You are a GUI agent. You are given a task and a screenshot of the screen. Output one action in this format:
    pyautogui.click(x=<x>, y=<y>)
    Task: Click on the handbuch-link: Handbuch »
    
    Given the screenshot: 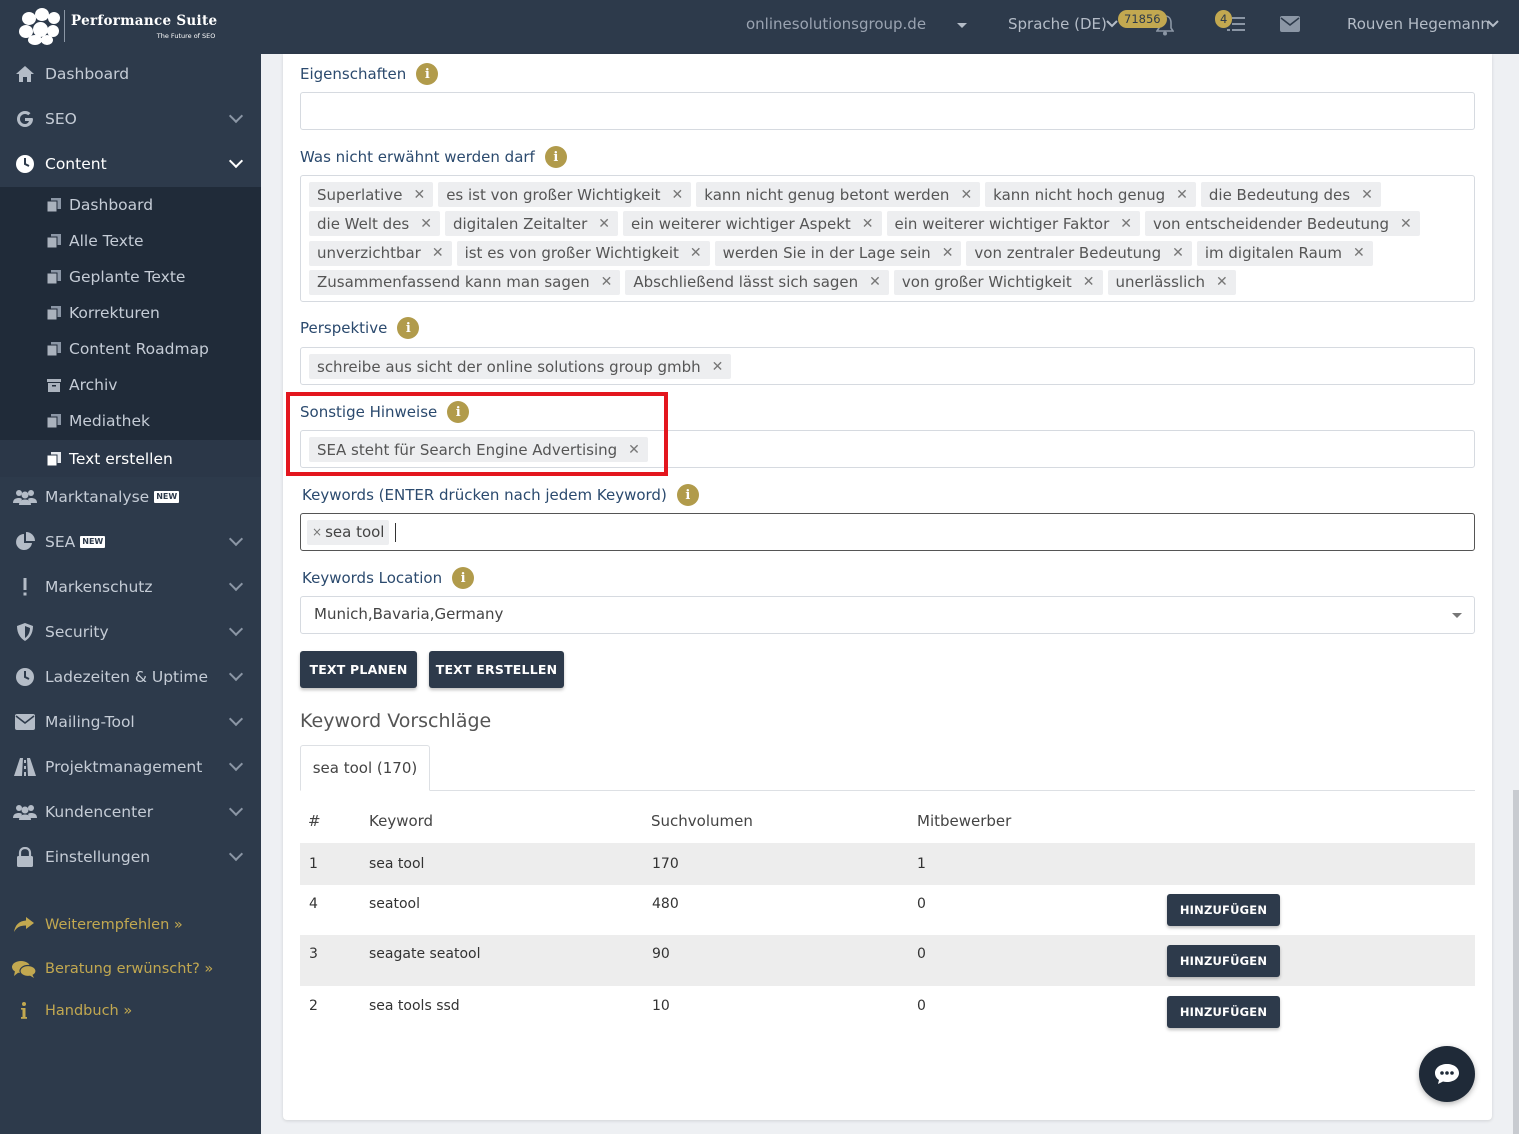 What is the action you would take?
    pyautogui.click(x=130, y=1011)
    